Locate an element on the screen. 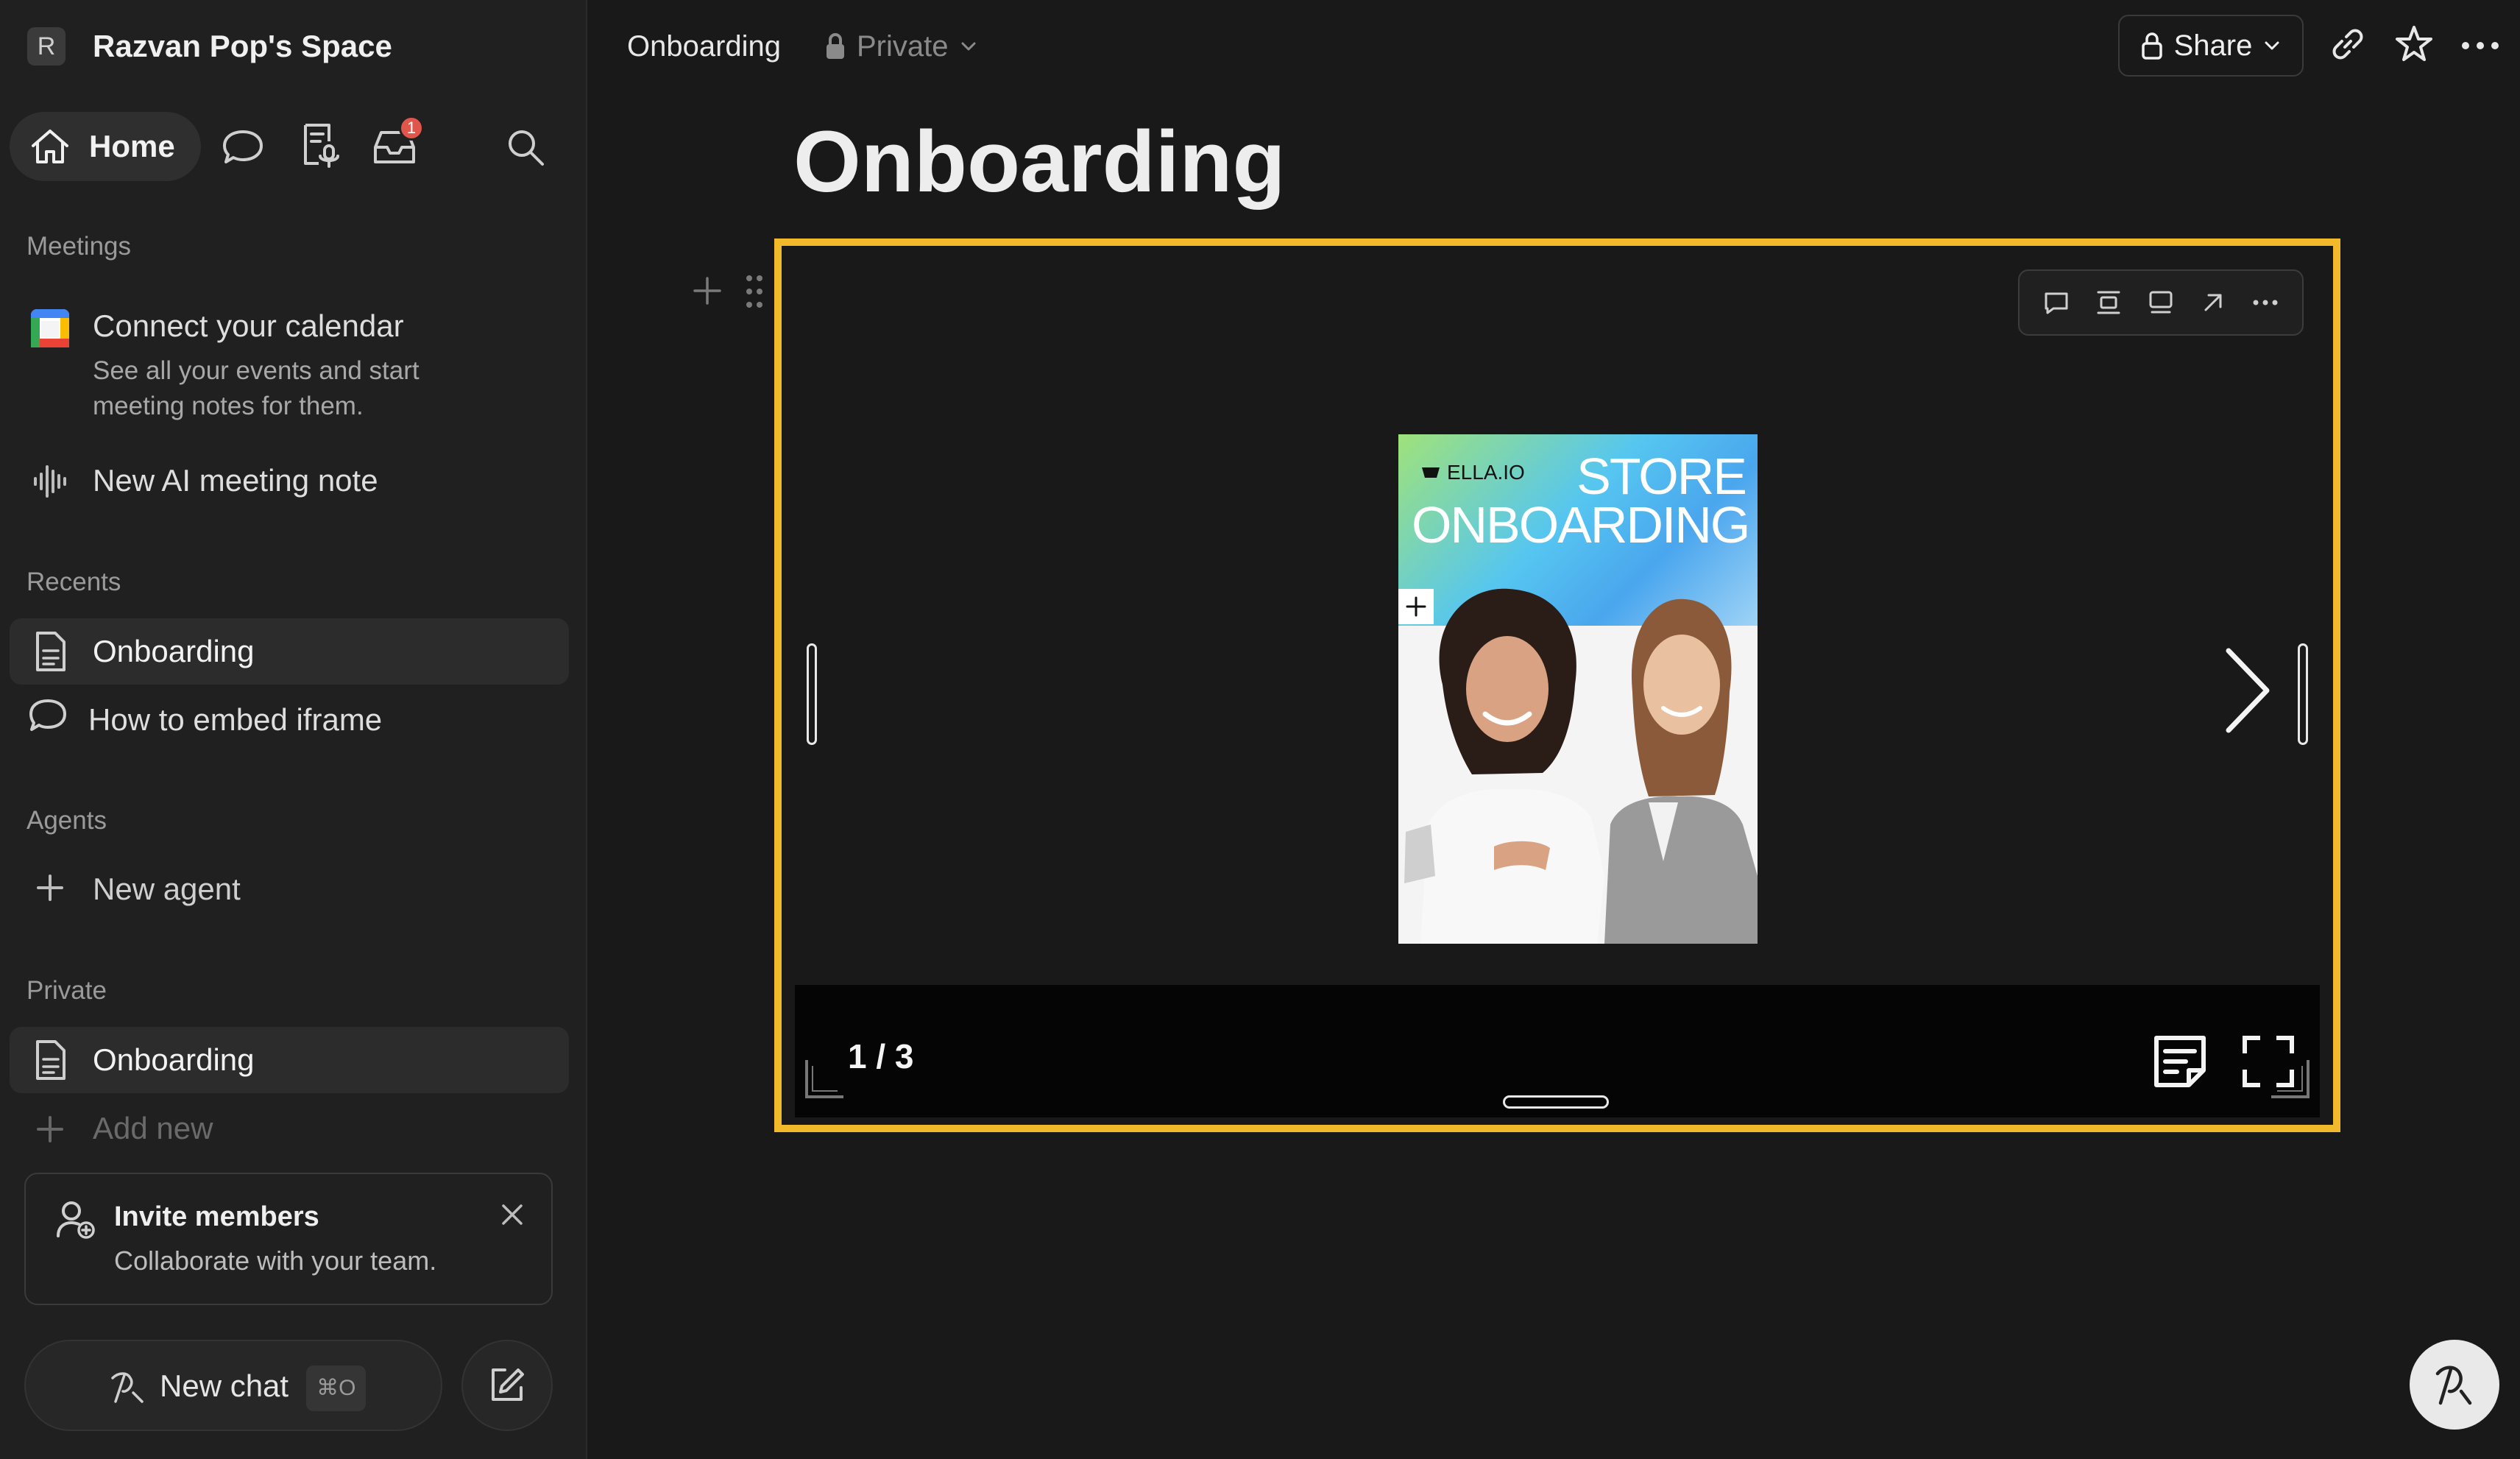  new-chat-button: New chat ⌘O is located at coordinates (233, 1385).